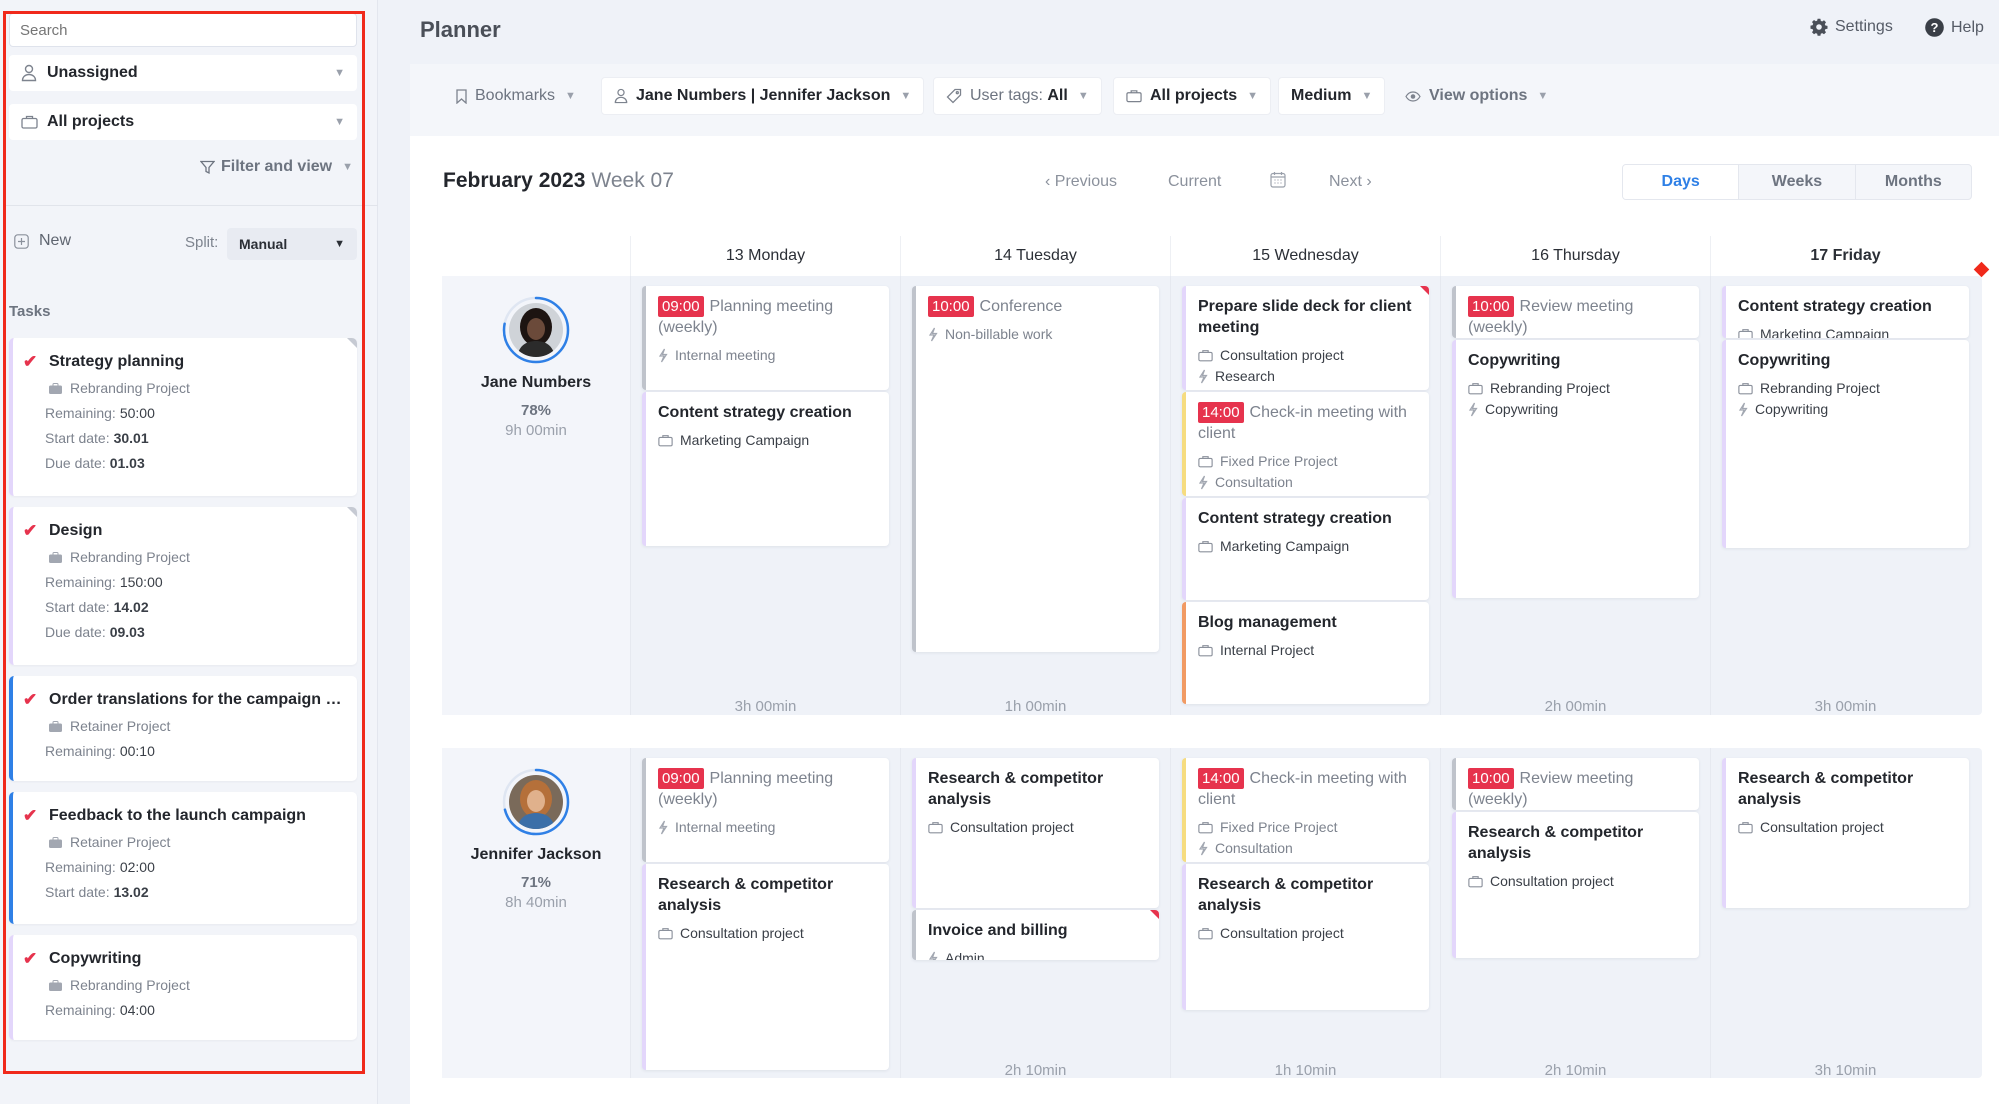 This screenshot has width=1999, height=1104. I want to click on start-date-value: 14.02, so click(131, 607).